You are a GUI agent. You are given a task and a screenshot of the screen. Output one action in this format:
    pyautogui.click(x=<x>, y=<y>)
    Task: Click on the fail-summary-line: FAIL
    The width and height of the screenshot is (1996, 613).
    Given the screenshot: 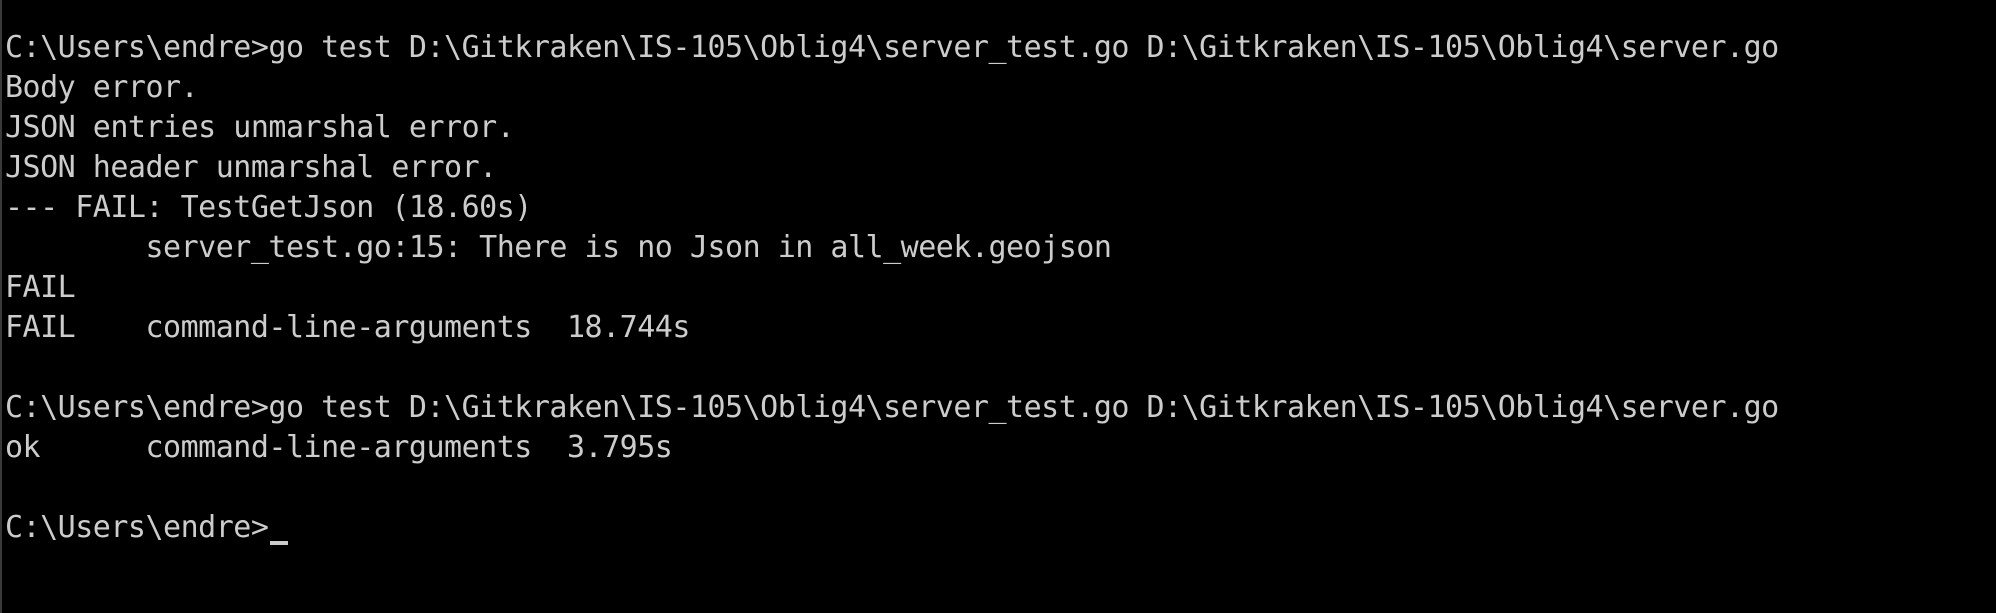 What is the action you would take?
    pyautogui.click(x=40, y=287)
    